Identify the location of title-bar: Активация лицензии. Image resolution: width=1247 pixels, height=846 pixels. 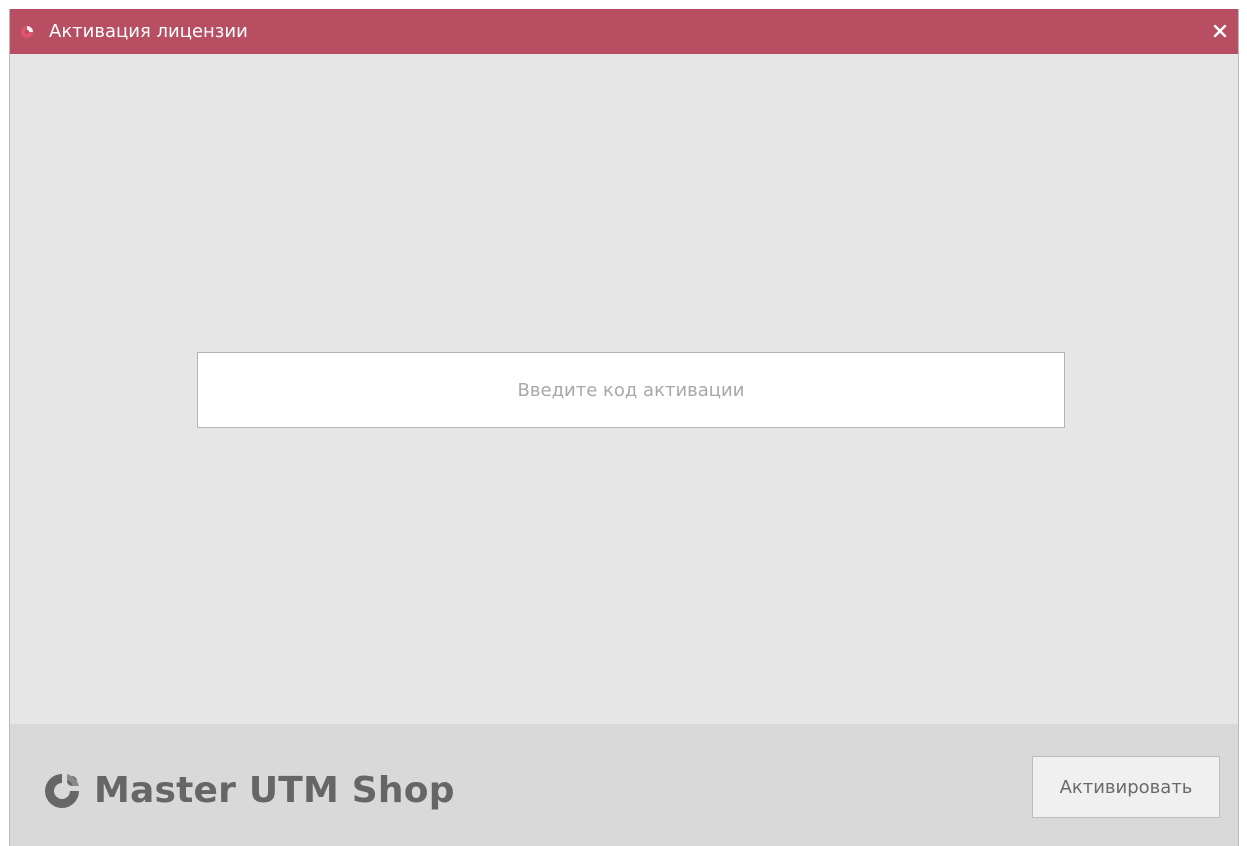
(624, 31).